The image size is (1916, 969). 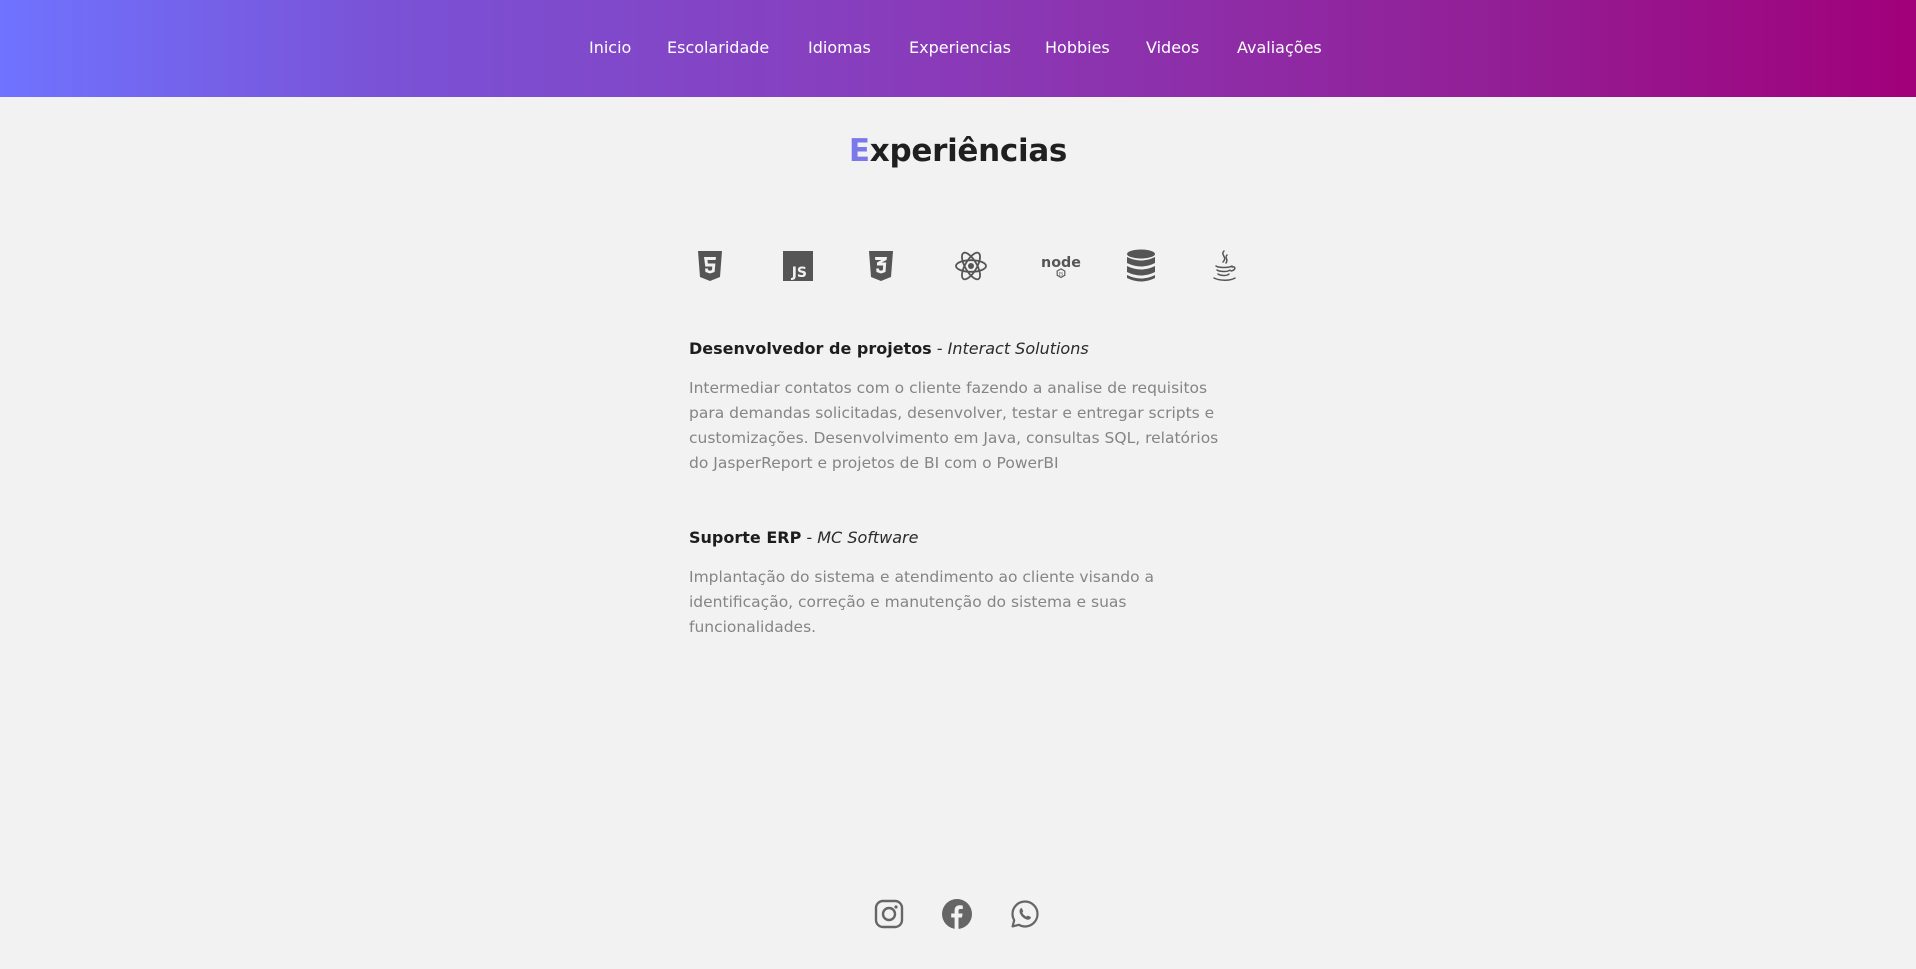 I want to click on experience-company: MC Software, so click(x=868, y=537).